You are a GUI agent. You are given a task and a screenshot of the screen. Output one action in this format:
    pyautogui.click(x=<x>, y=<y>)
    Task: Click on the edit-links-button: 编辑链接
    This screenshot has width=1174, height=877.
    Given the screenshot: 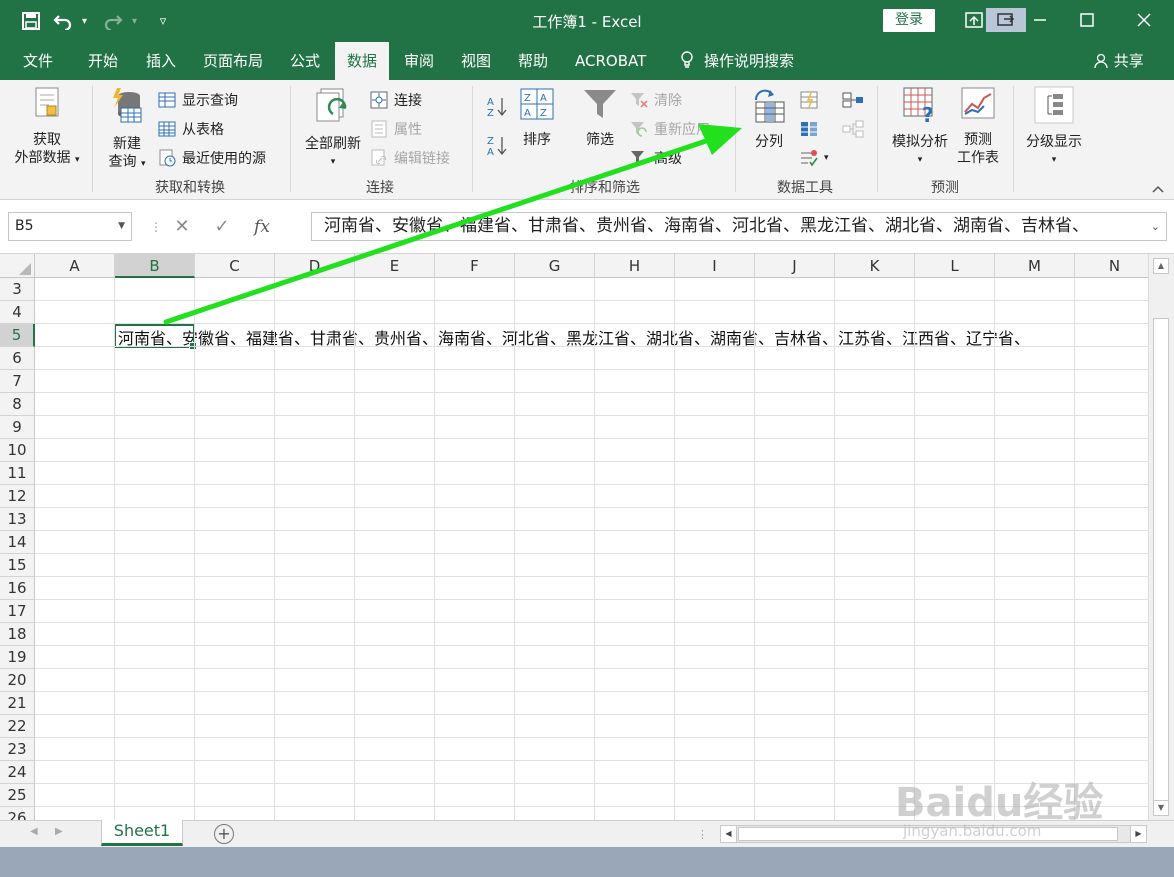 What is the action you would take?
    pyautogui.click(x=410, y=158)
    